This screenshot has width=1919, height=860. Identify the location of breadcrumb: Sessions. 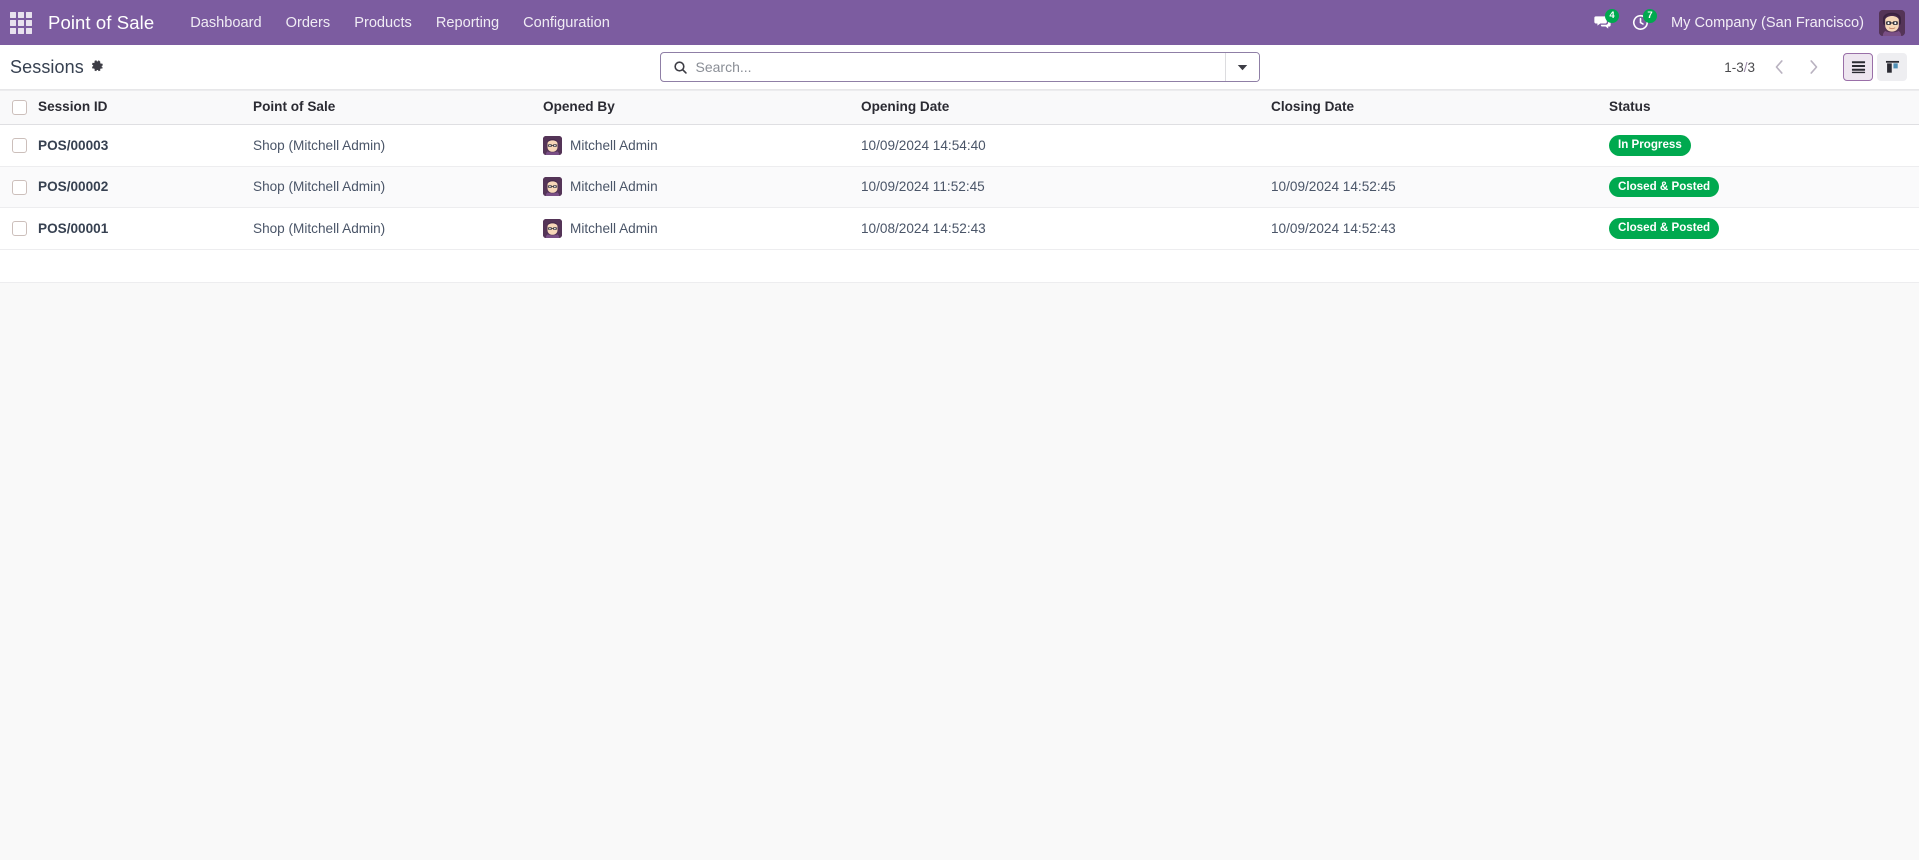
(57, 67).